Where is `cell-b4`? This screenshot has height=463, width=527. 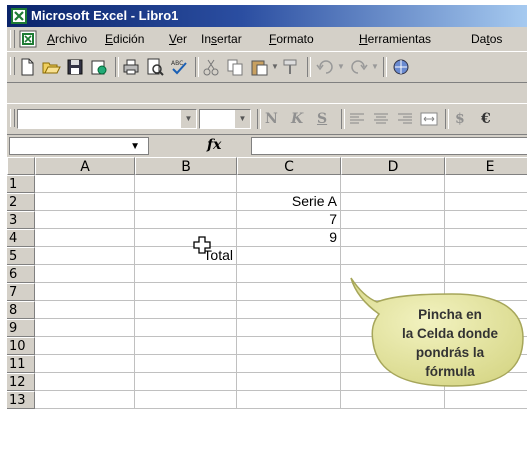
cell-b4 is located at coordinates (186, 238).